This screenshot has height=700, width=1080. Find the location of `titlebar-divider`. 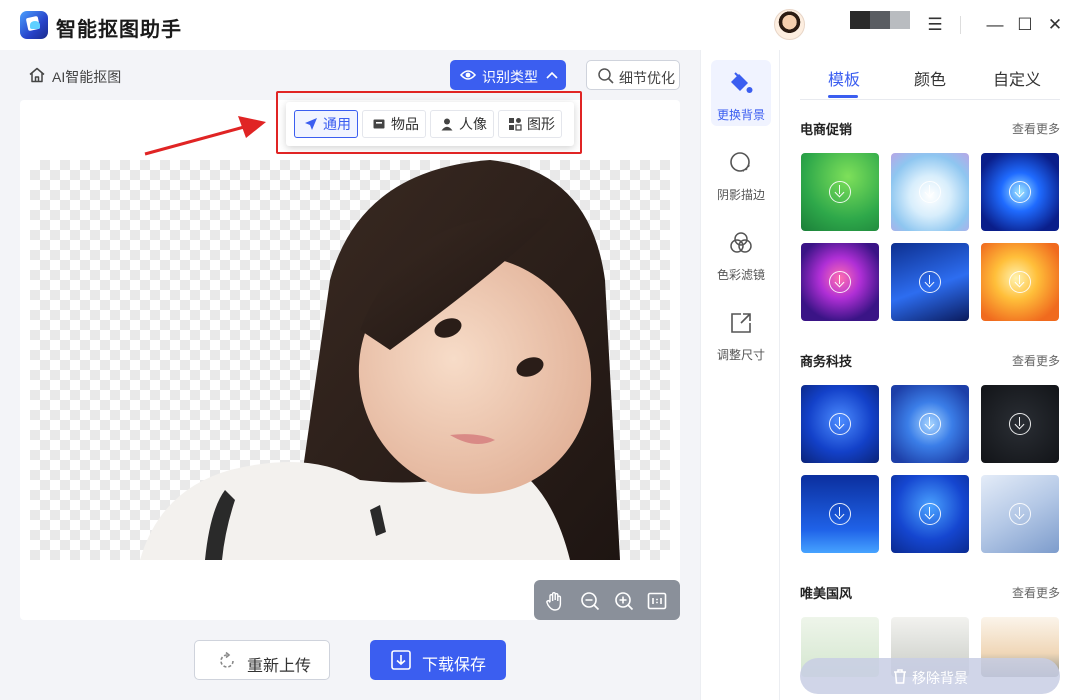

titlebar-divider is located at coordinates (960, 25).